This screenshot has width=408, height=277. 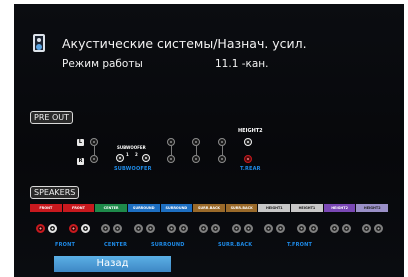 I want to click on mode-value: 11.1 -кан., so click(x=241, y=64).